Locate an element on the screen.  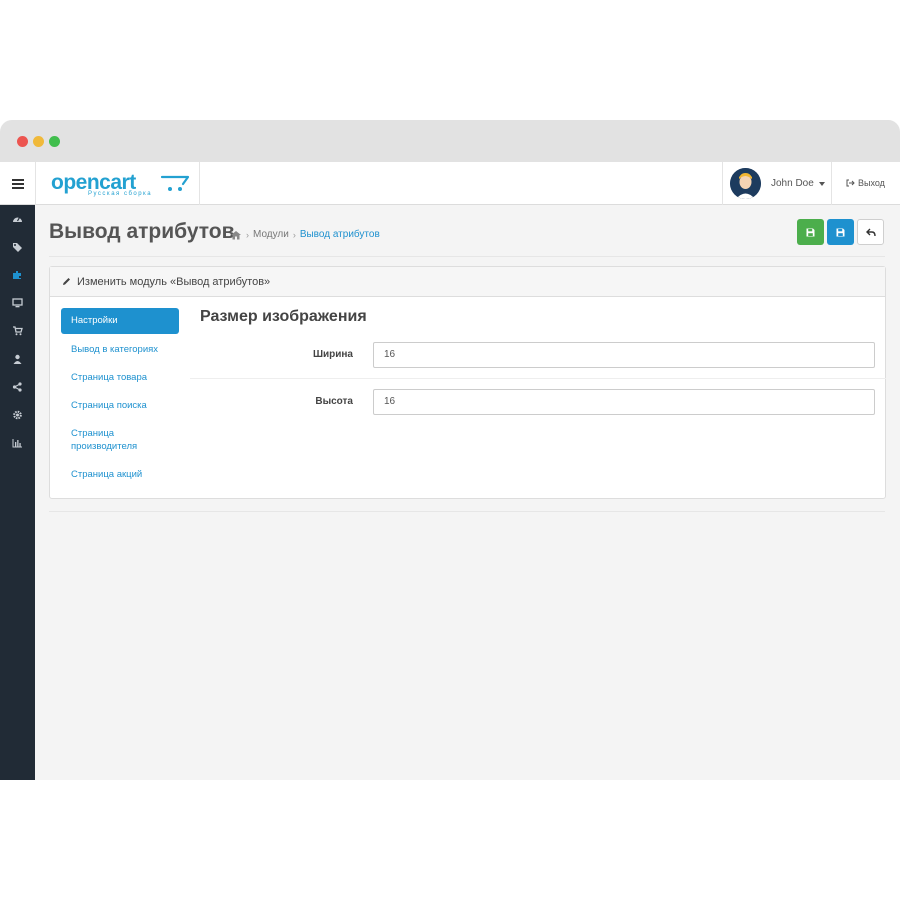
hamburger-icon is located at coordinates (17, 183).